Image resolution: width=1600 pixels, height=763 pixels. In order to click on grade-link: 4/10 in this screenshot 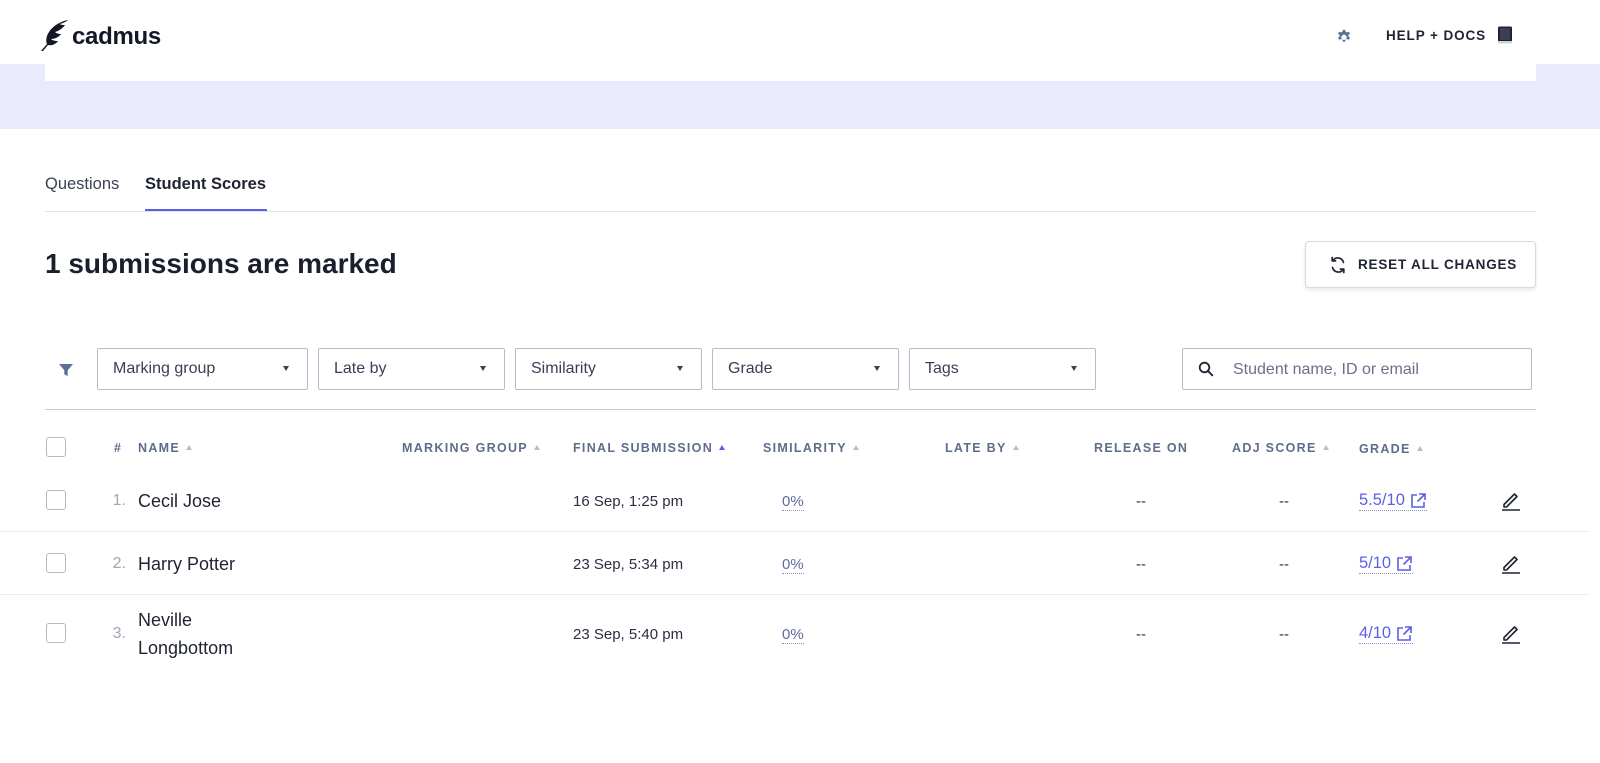, I will do `click(1386, 634)`.